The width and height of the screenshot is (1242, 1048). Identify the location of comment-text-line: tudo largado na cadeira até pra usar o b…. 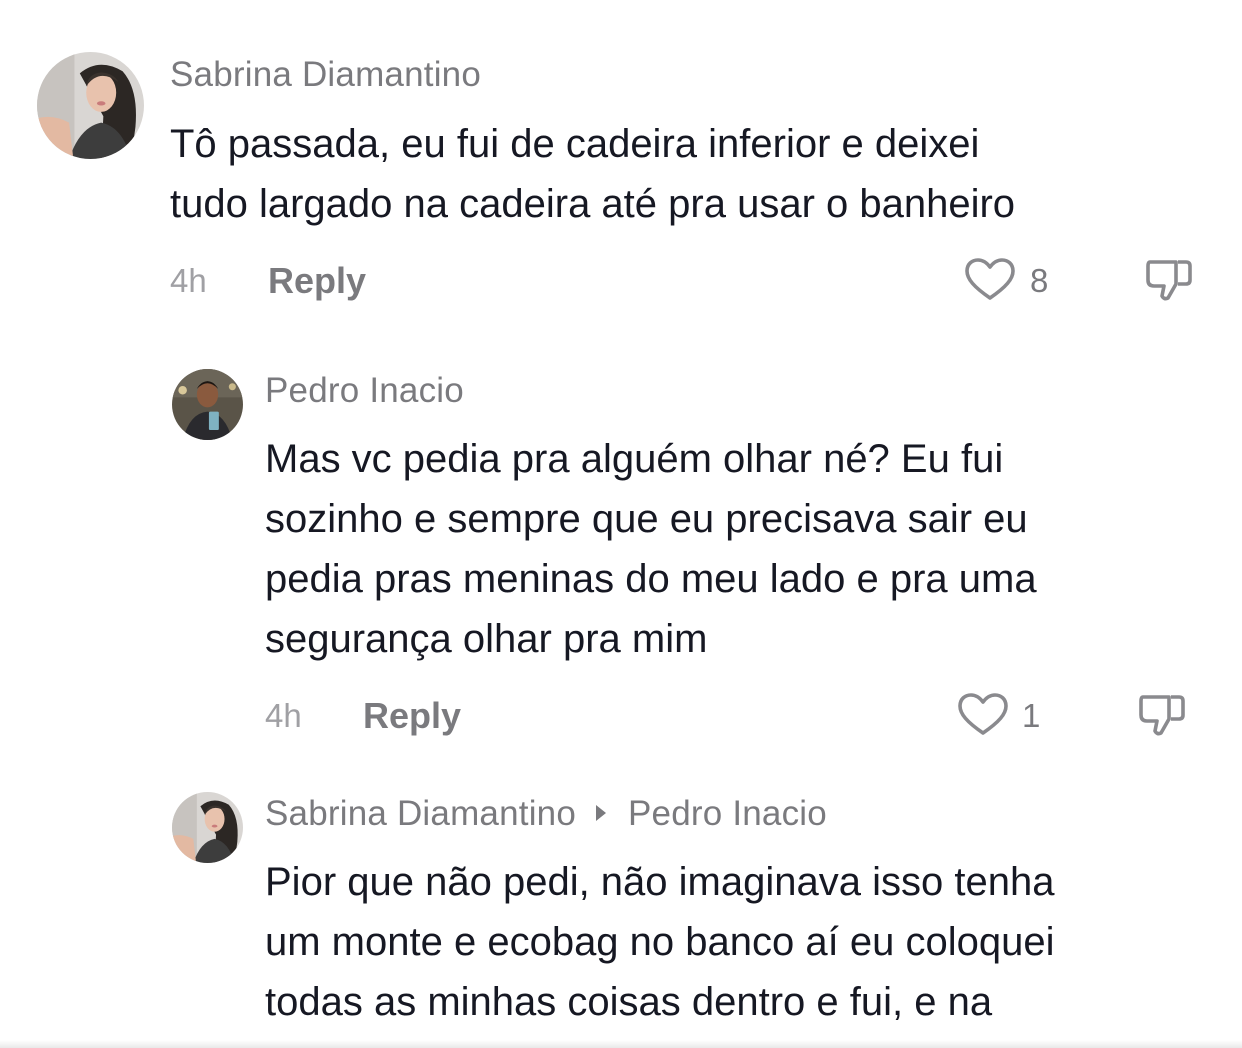
(593, 204).